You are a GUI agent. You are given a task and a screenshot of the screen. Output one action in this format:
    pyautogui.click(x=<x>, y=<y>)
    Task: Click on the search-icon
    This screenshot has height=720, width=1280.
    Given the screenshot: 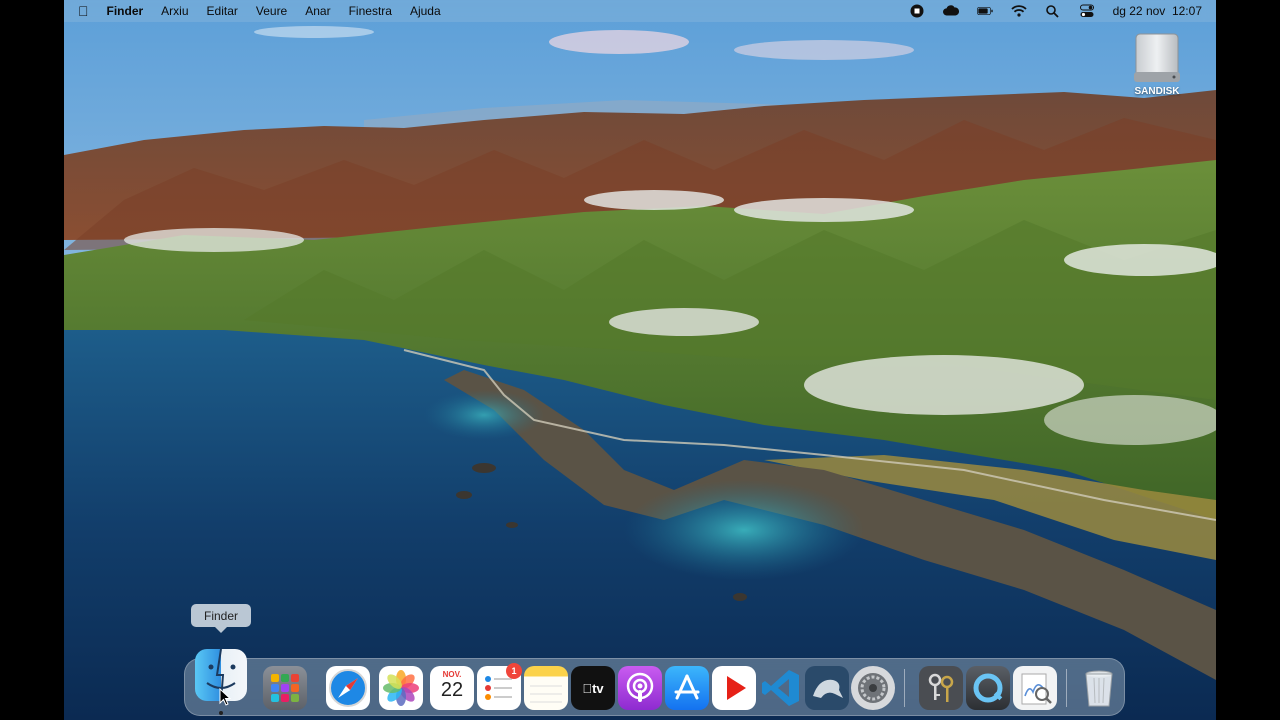 What is the action you would take?
    pyautogui.click(x=1053, y=11)
    